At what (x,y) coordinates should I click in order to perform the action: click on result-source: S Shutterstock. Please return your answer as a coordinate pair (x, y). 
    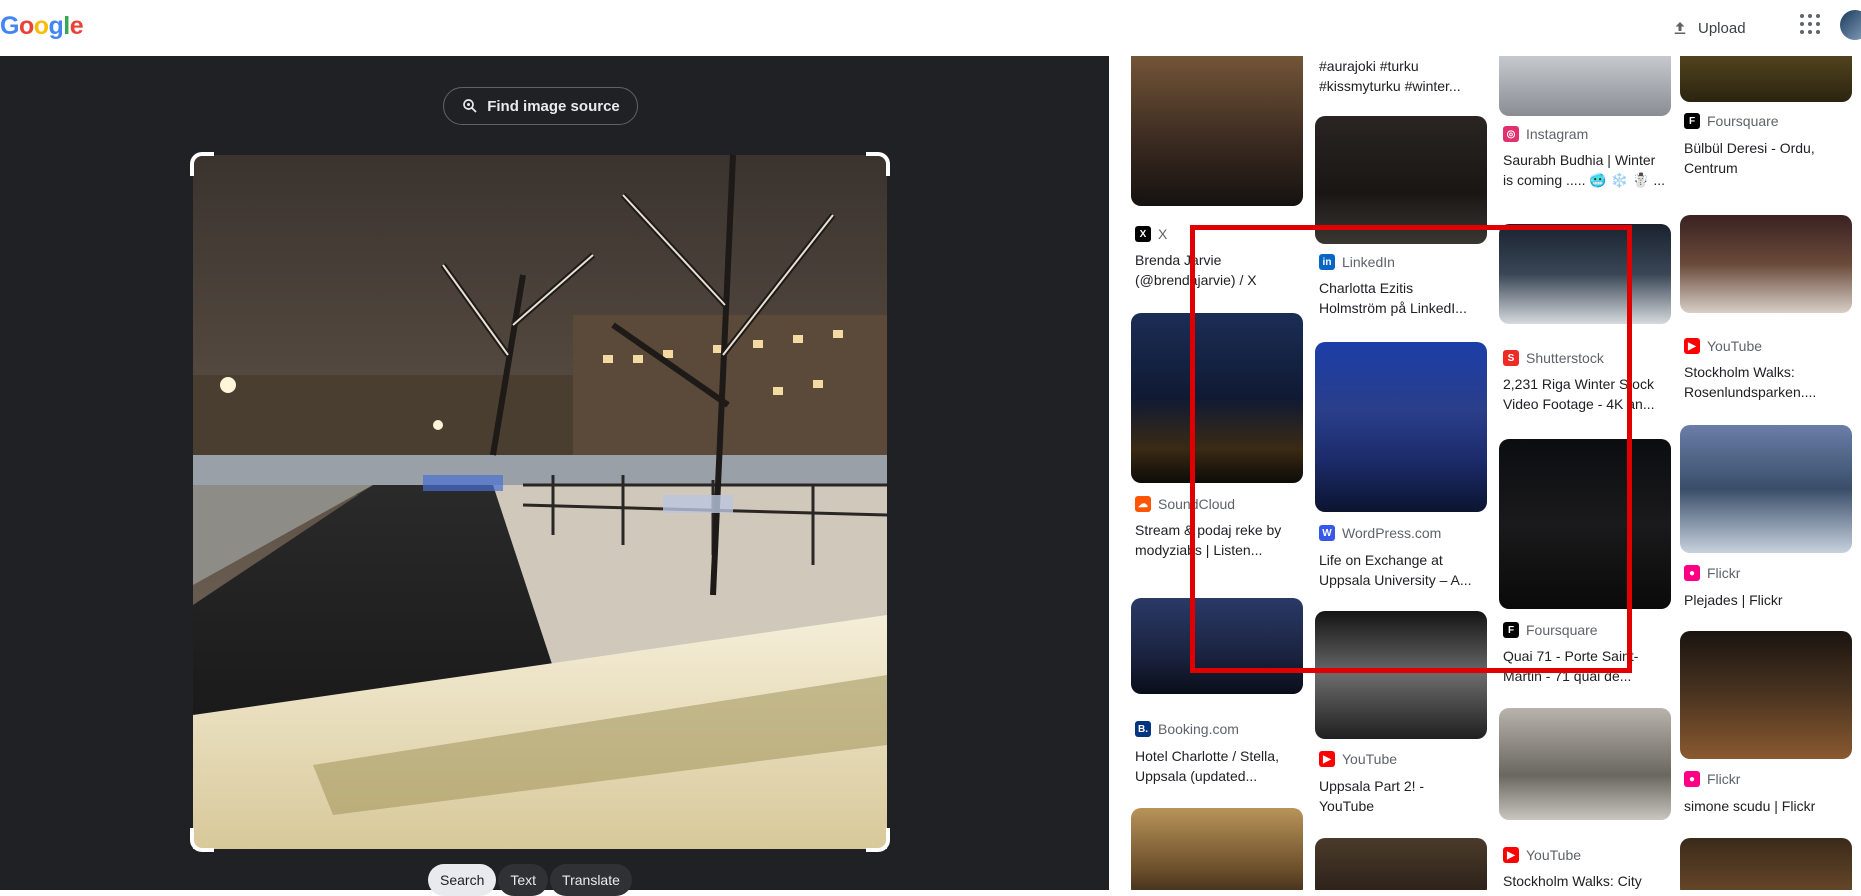
    Looking at the image, I should click on (1553, 358).